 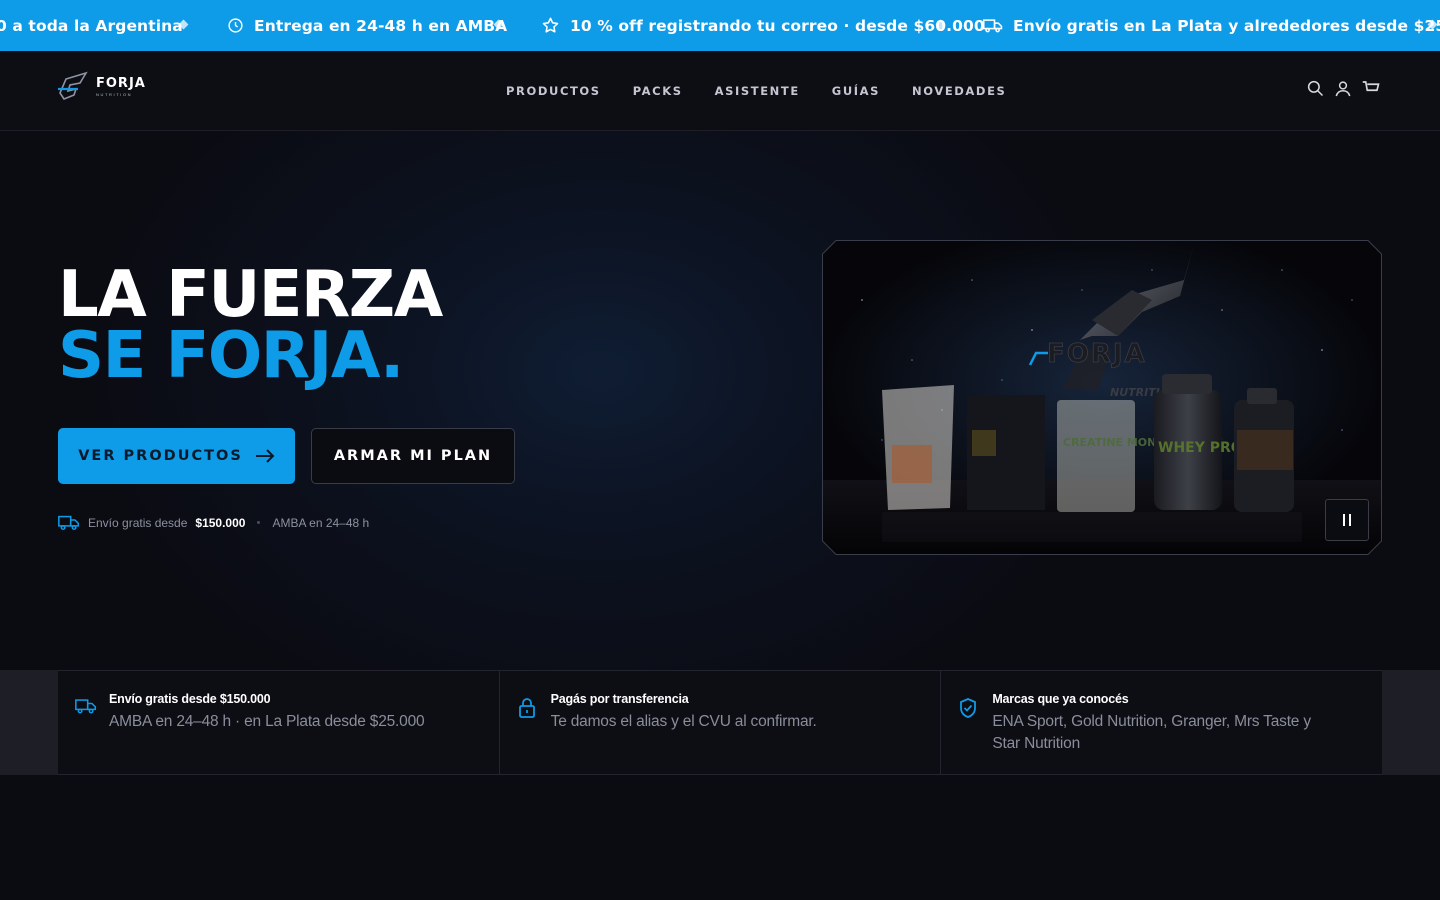 I want to click on nav-asistente: ASISTENTE, so click(x=757, y=91).